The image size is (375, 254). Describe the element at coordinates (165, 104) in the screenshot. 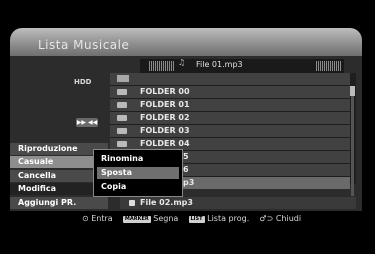

I see `list-item-label: FOLDER 01` at that location.